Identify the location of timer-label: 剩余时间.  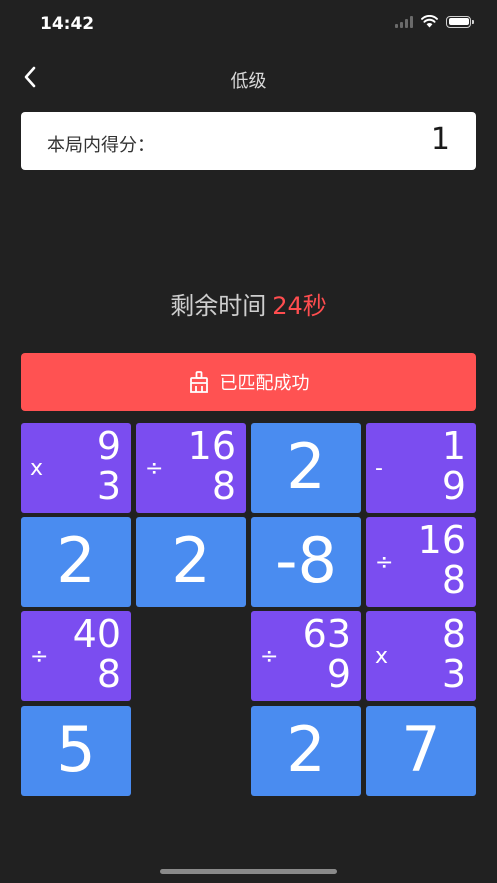
(218, 306).